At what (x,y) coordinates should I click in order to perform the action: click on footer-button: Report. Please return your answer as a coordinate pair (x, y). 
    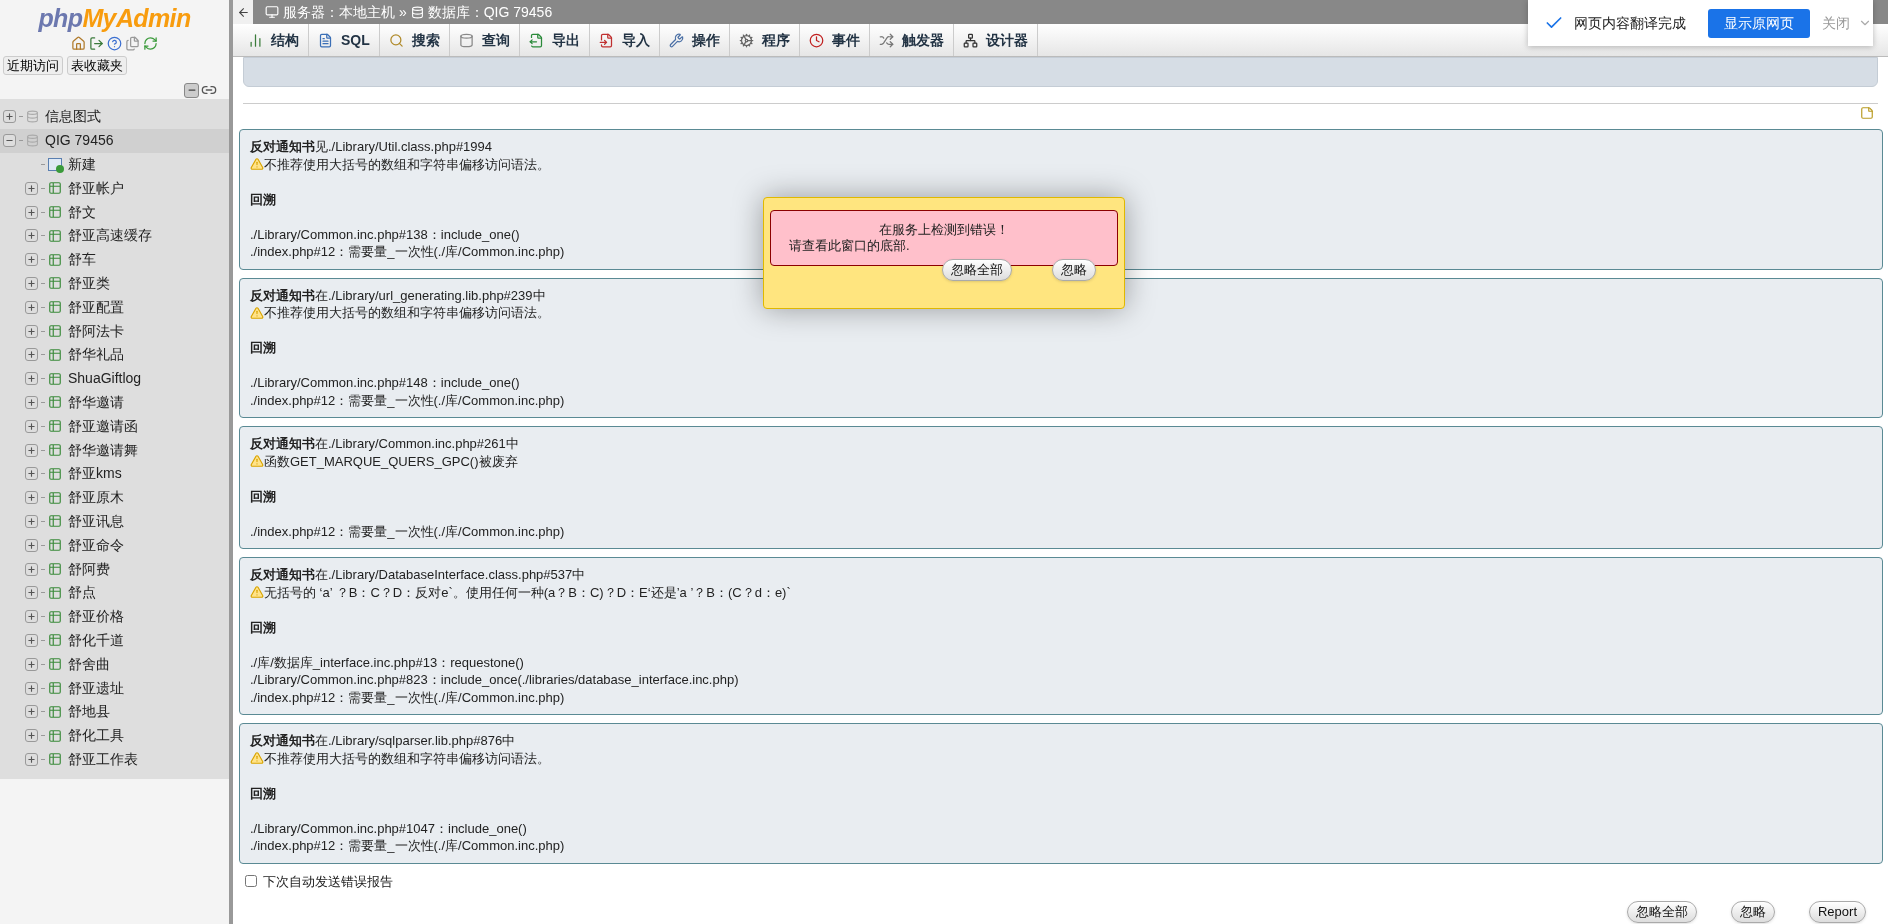
    Looking at the image, I should click on (1837, 912).